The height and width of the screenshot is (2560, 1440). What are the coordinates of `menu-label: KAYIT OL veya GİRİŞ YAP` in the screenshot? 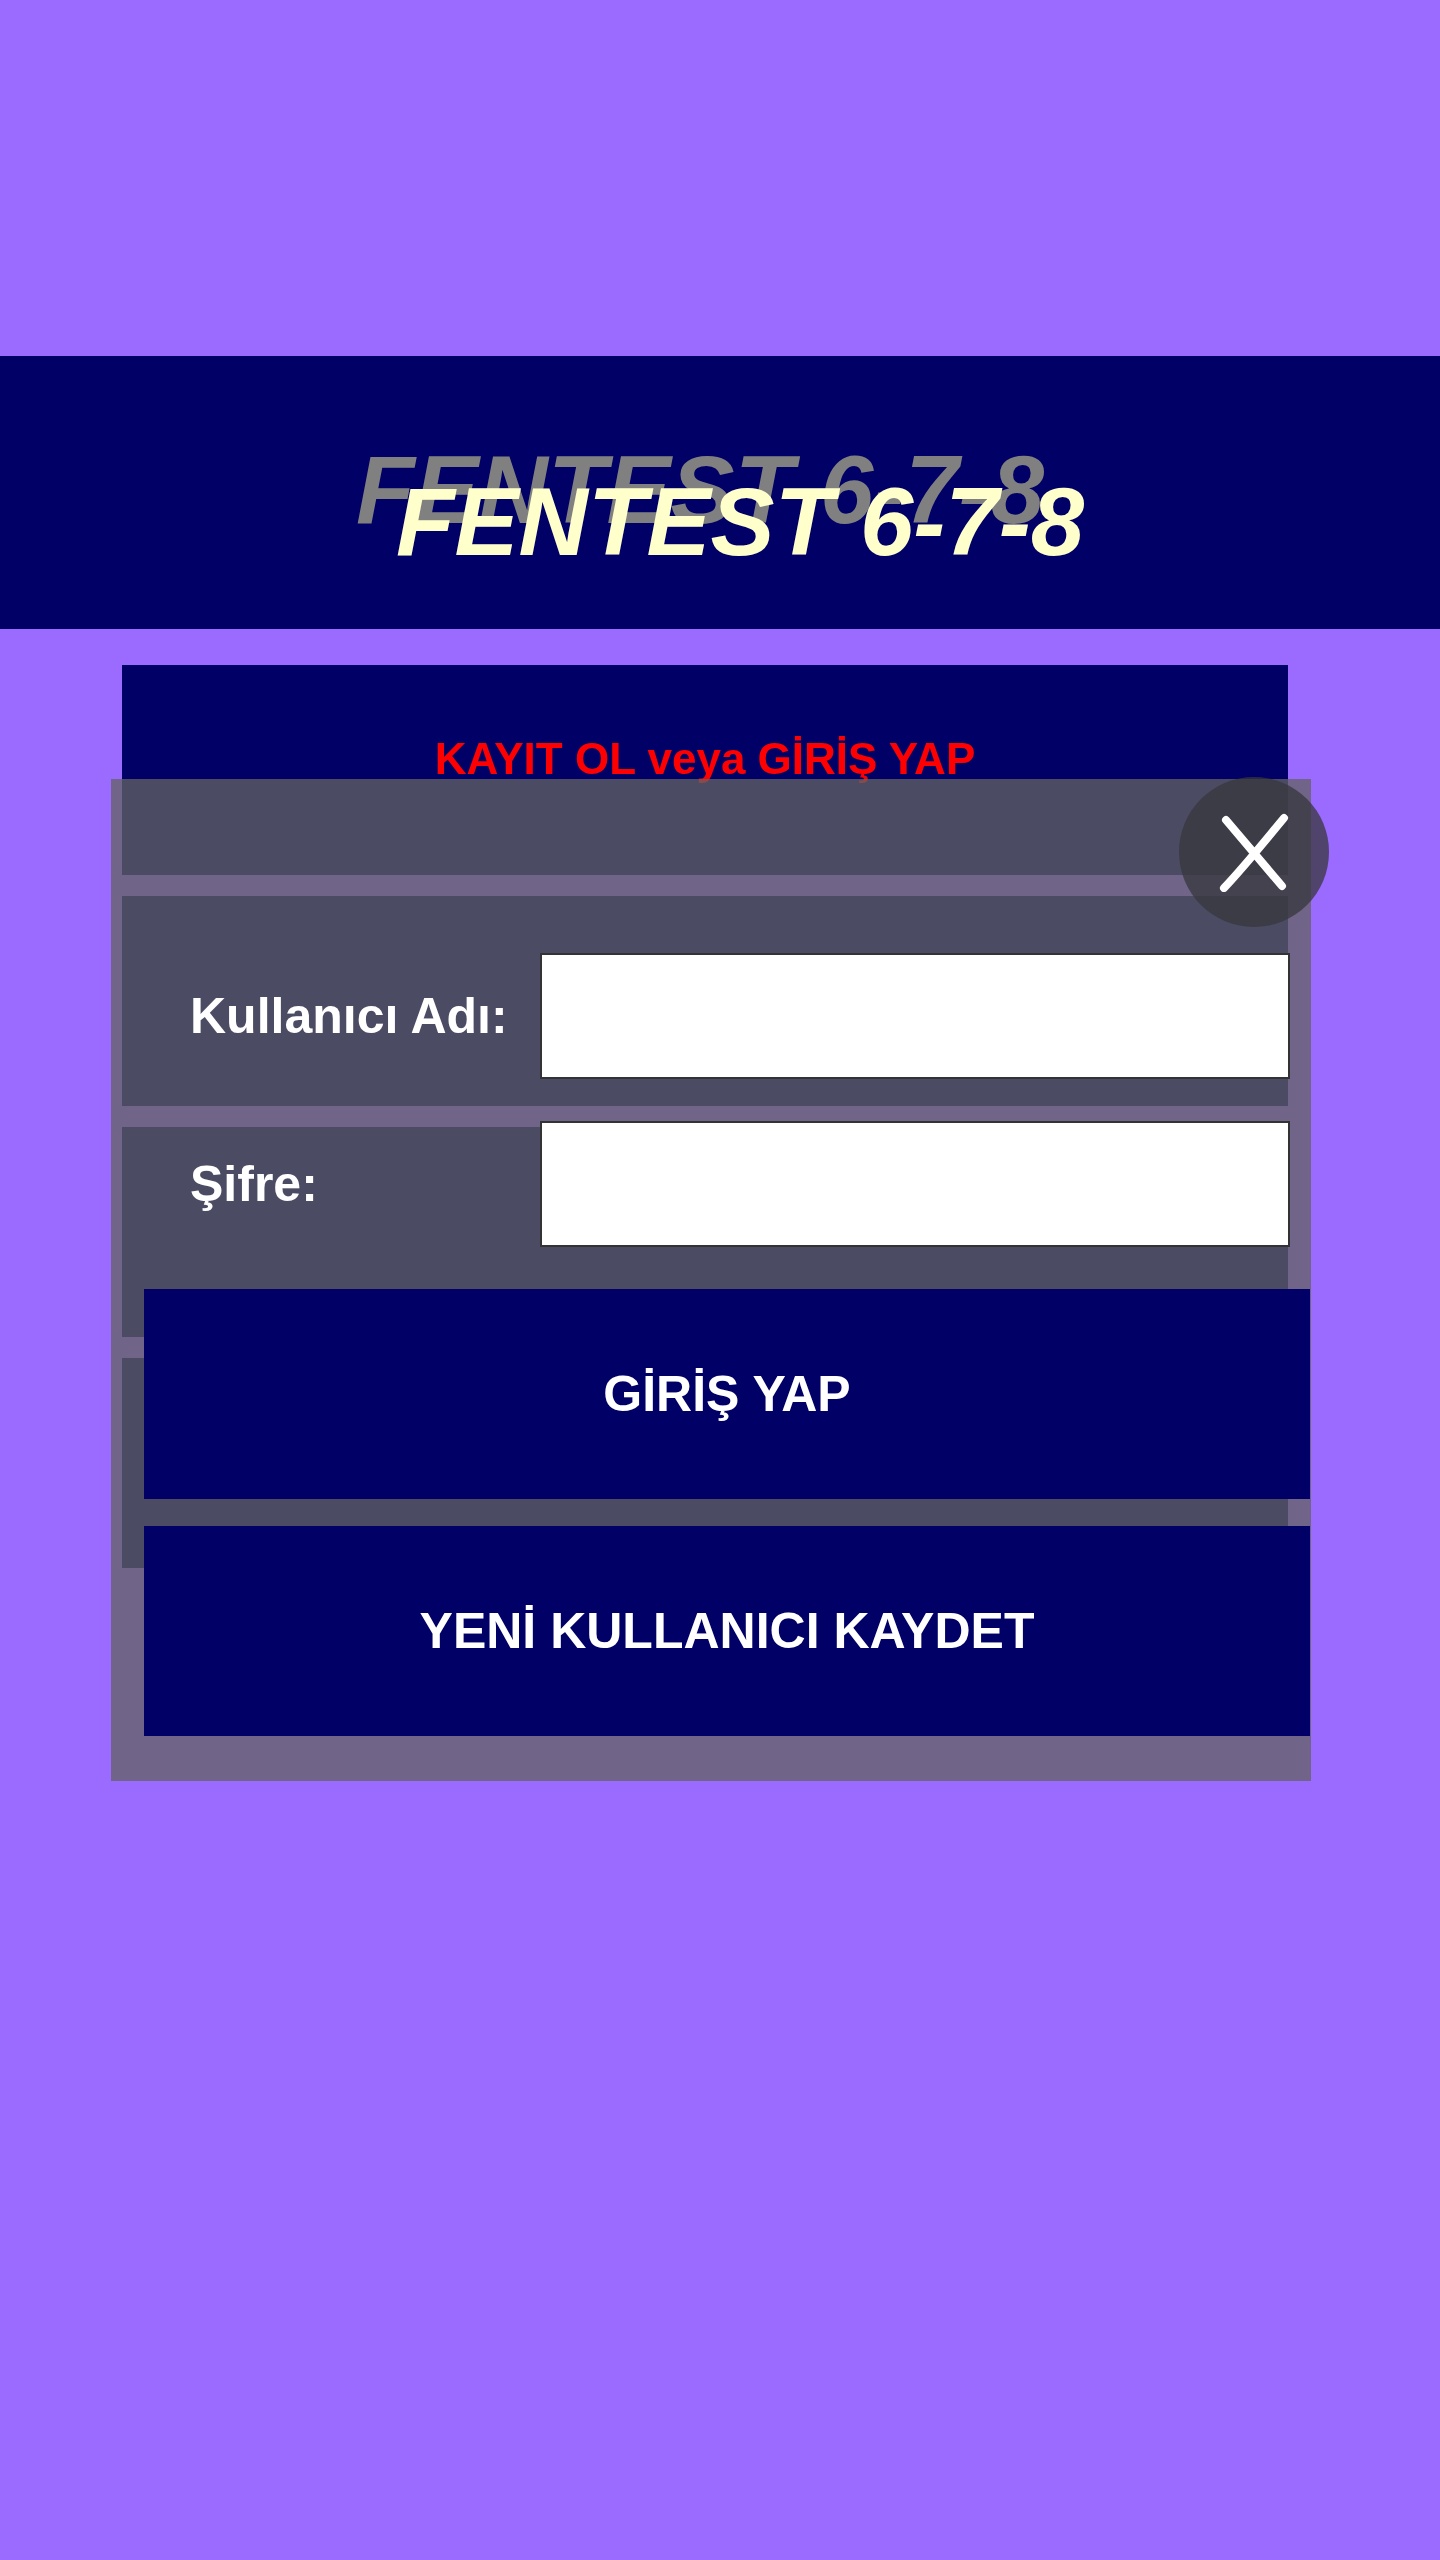 It's located at (705, 759).